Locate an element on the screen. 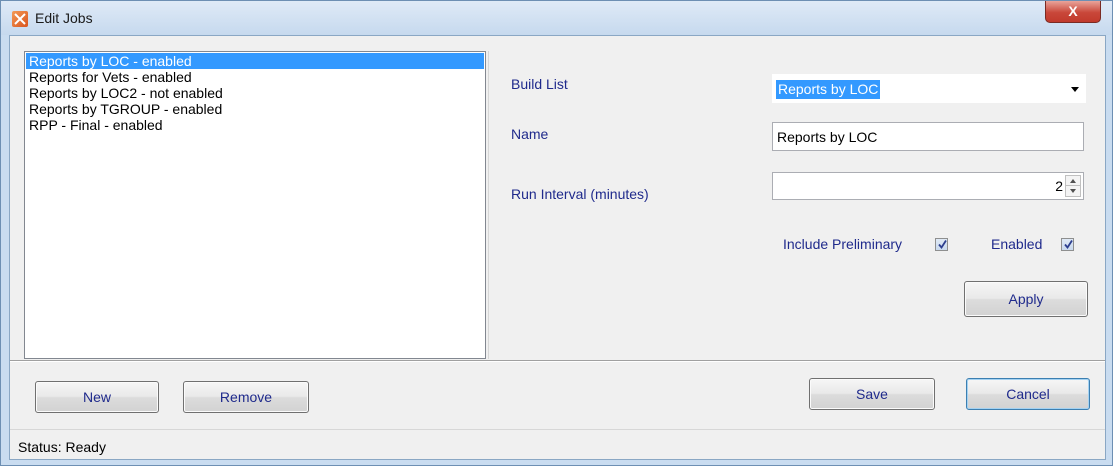 This screenshot has height=466, width=1113. job-list-item: Reports by TGROUP - enabled is located at coordinates (255, 109).